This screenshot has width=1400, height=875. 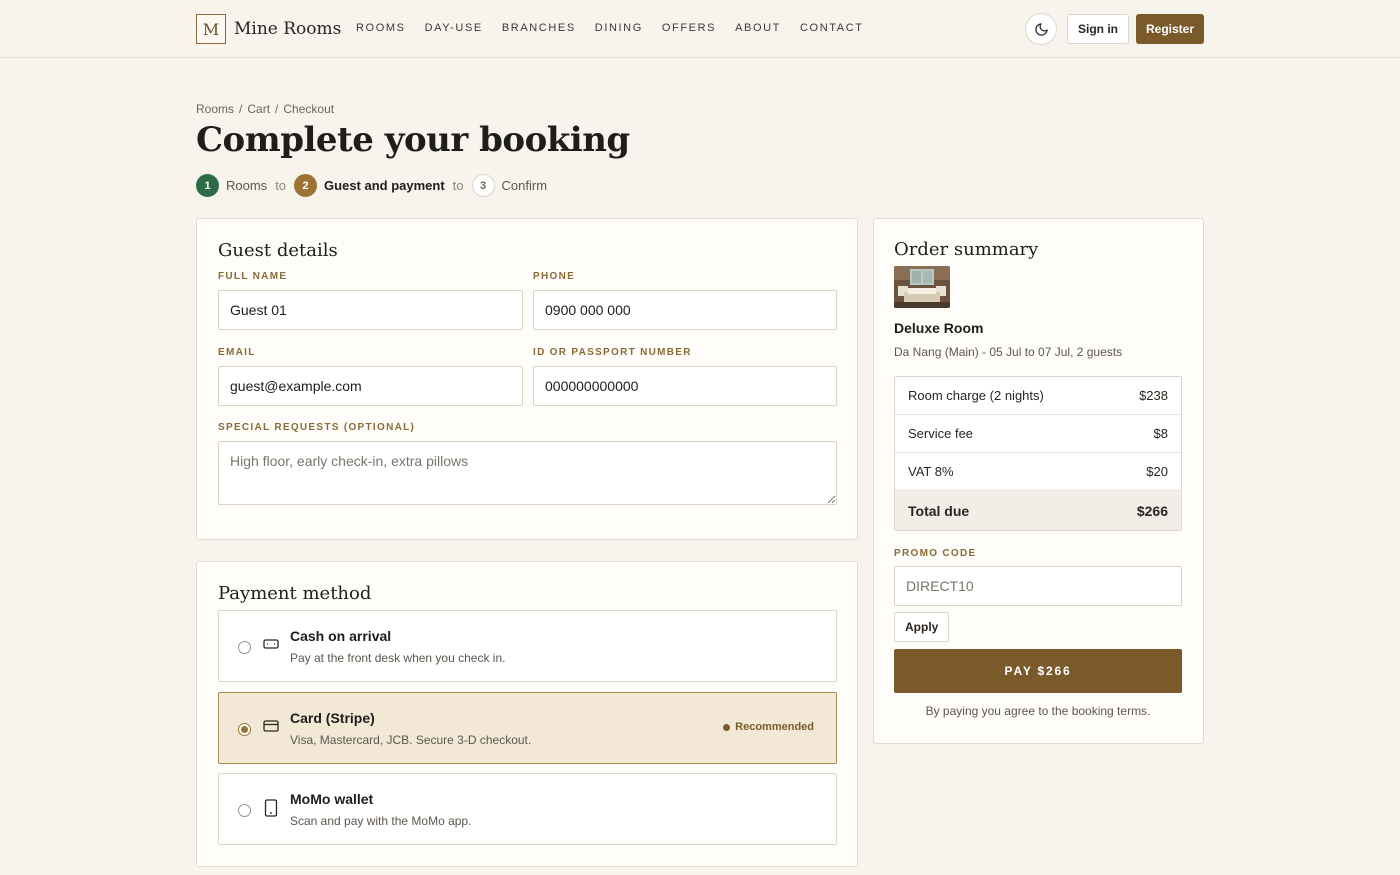 What do you see at coordinates (398, 658) in the screenshot?
I see `cash-option-desc: Pay at the front desk when you check in.` at bounding box center [398, 658].